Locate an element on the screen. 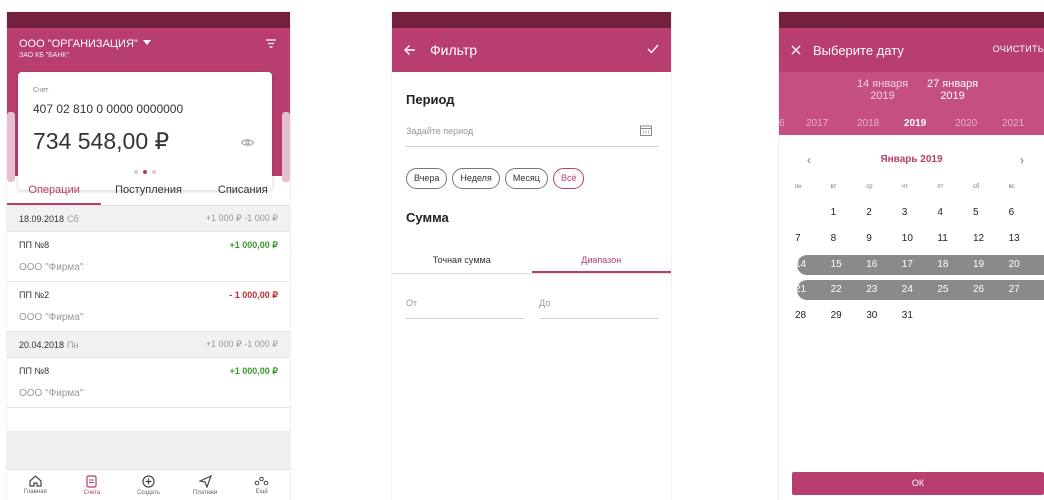  range-start-day: 14 января is located at coordinates (883, 84).